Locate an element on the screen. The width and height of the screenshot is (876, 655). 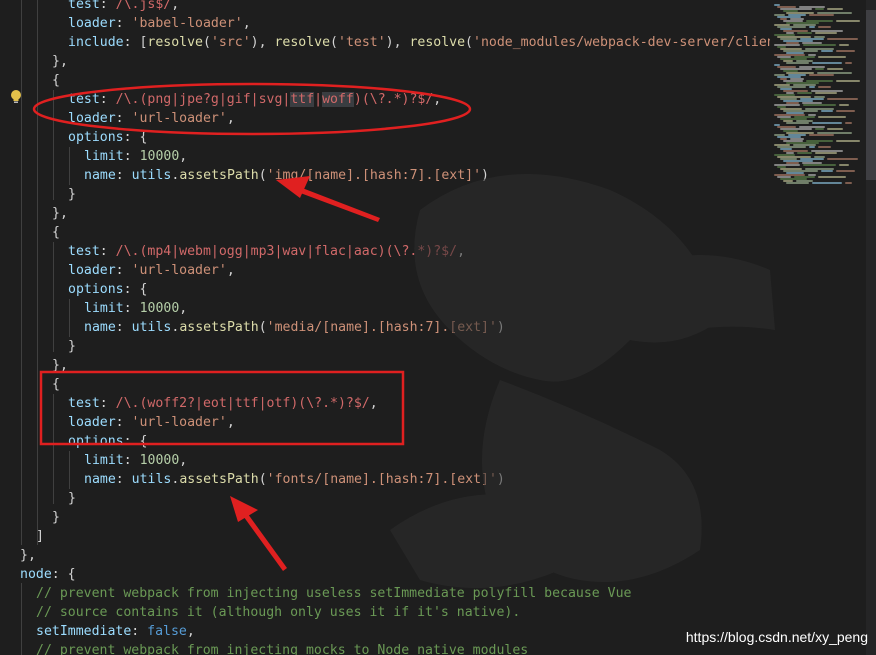
code-token: assetsPath is located at coordinates (219, 327).